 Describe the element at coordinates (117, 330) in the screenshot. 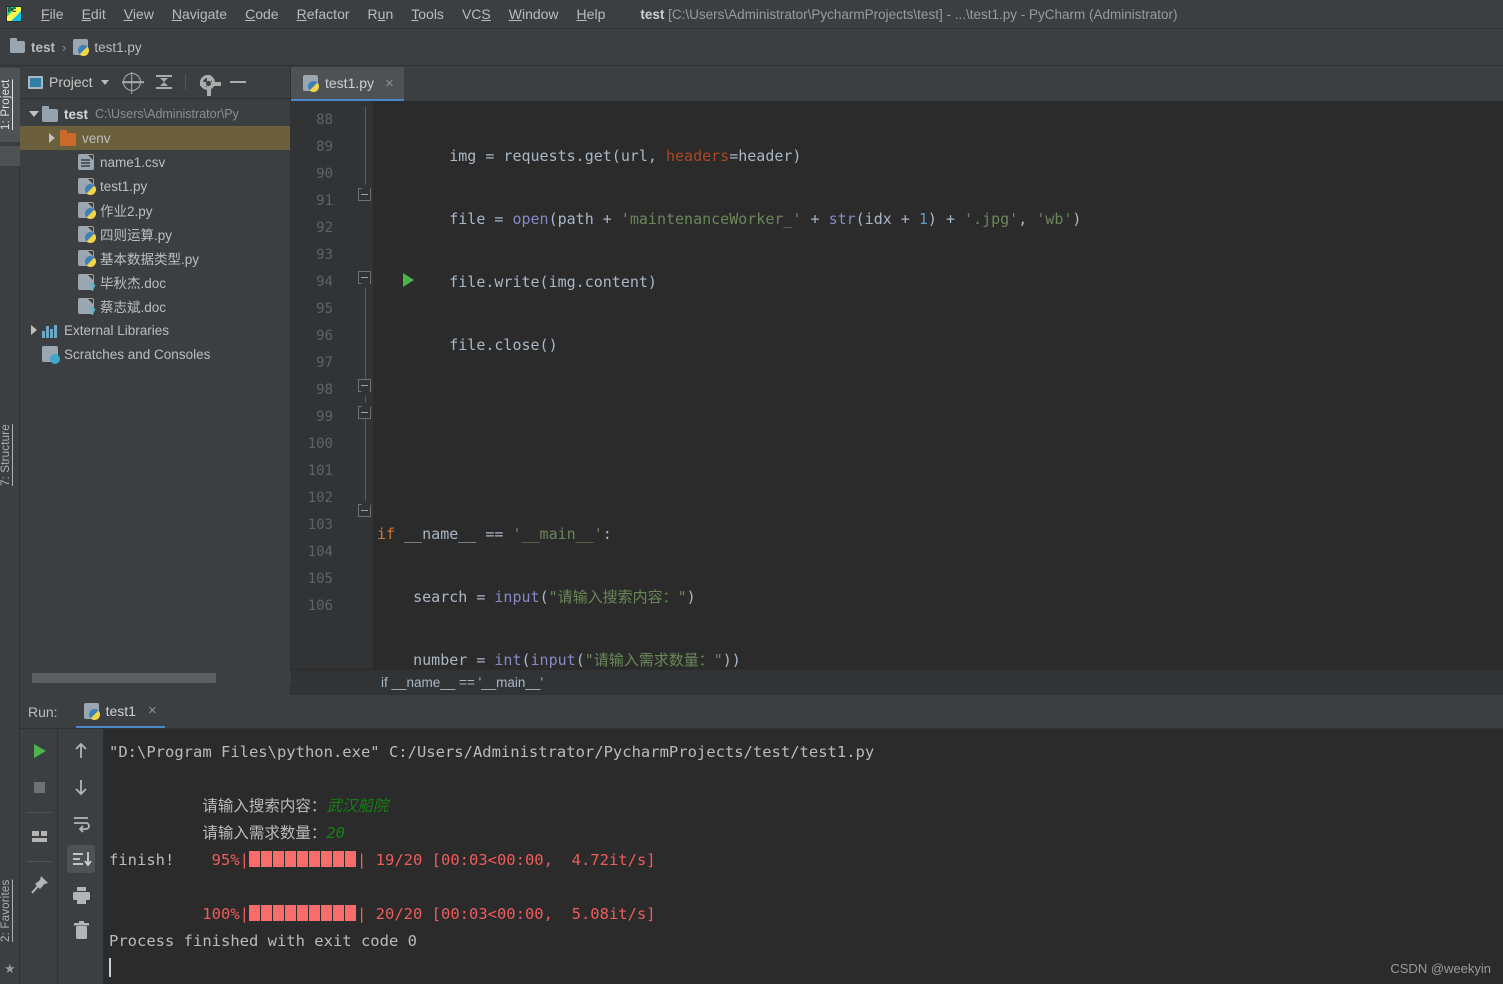

I see `tree-item-label: External Libraries` at that location.